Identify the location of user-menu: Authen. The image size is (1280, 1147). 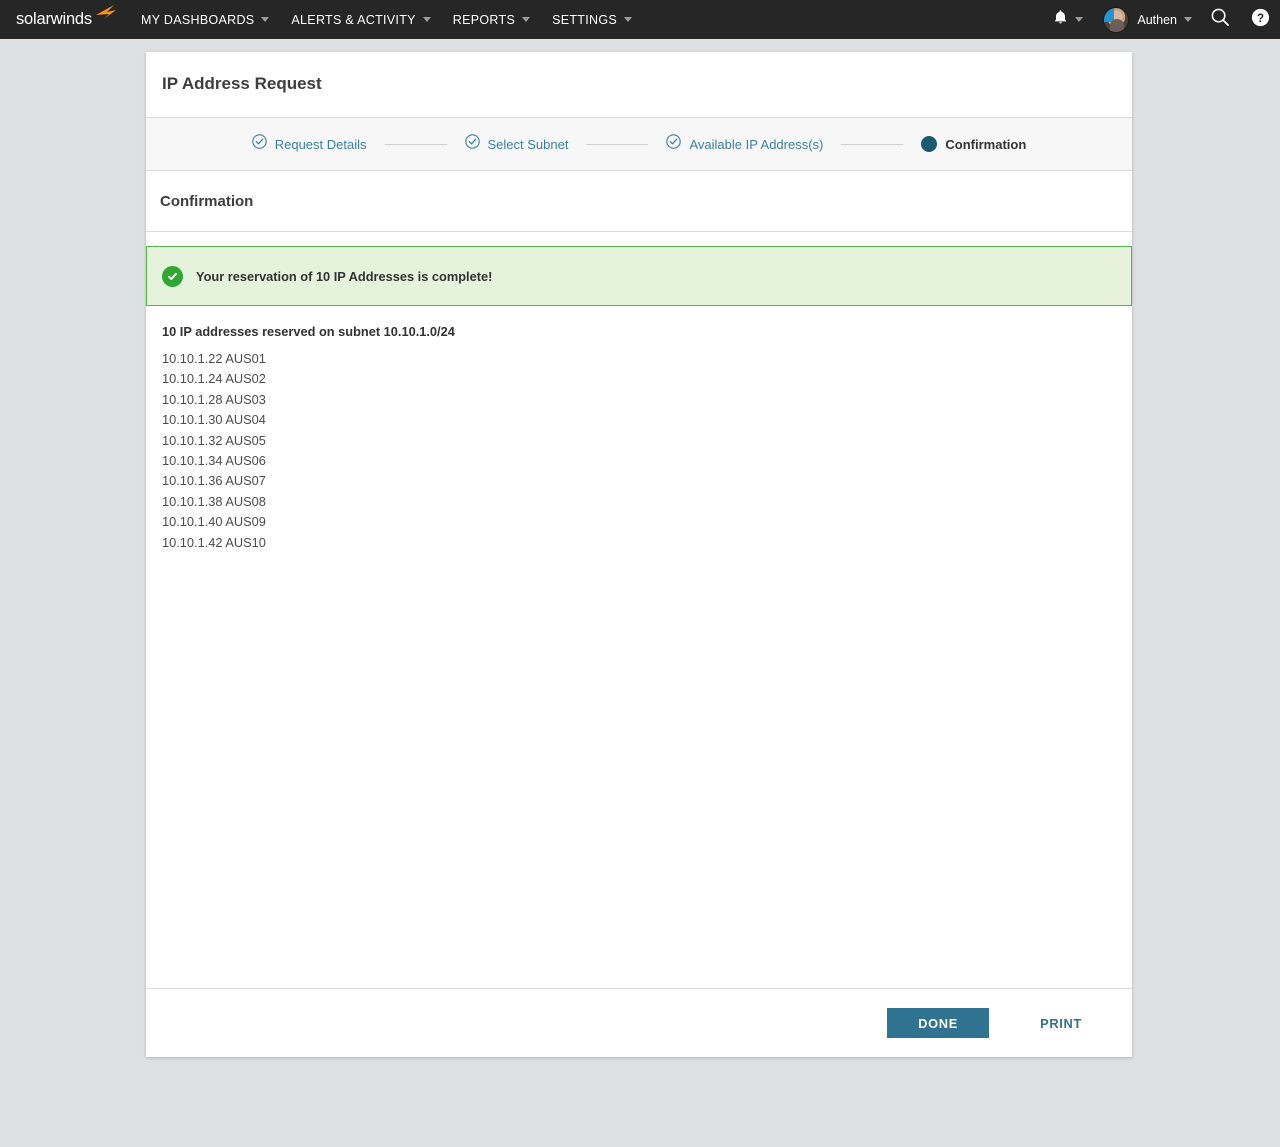
(1144, 19).